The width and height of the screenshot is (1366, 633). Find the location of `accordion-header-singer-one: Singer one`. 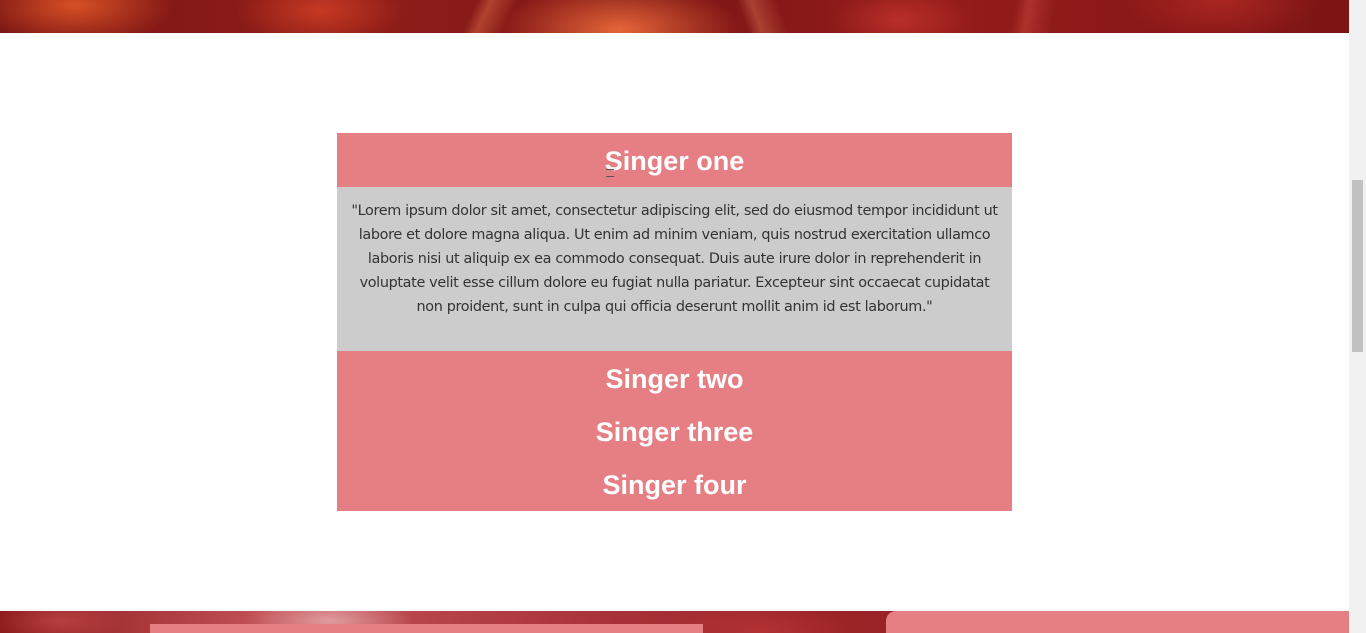

accordion-header-singer-one: Singer one is located at coordinates (674, 160).